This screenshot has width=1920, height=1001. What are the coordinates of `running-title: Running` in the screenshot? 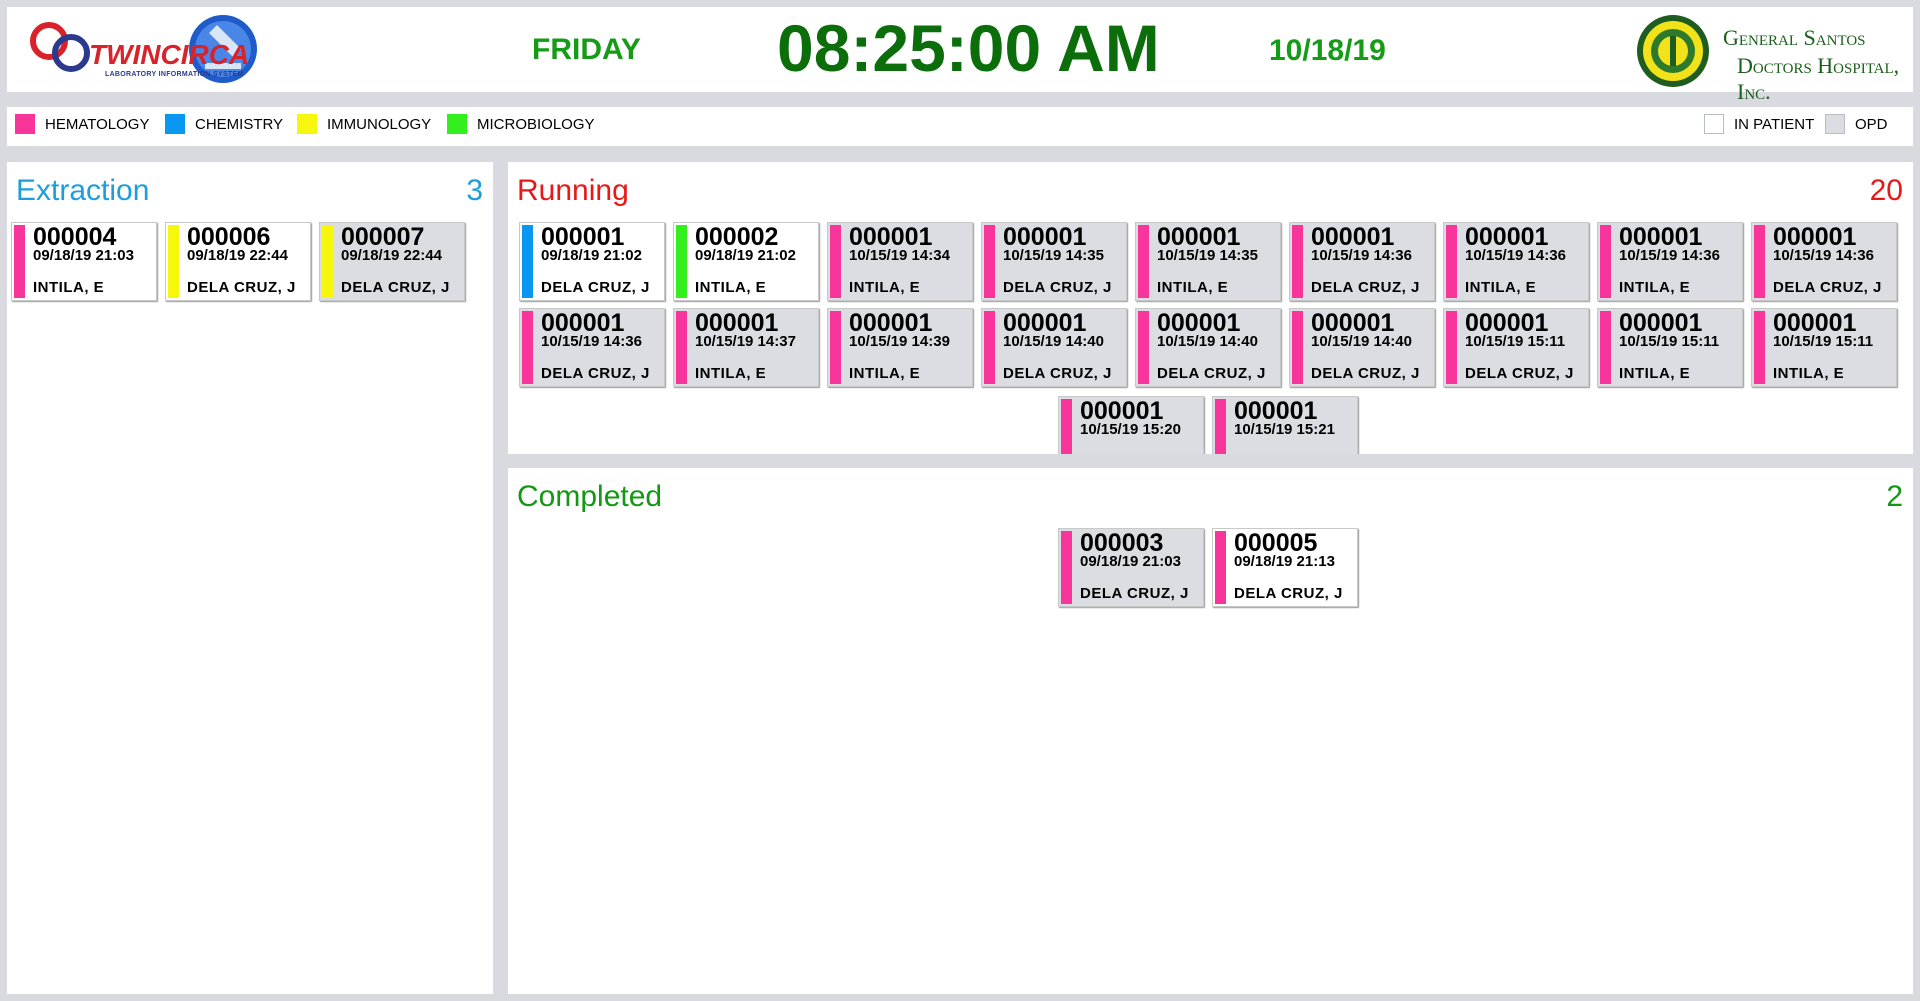 It's located at (573, 190).